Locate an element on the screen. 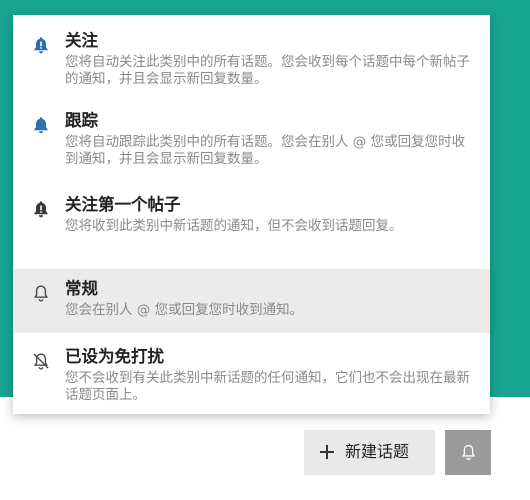 The width and height of the screenshot is (530, 500). bell-slash-icon is located at coordinates (41, 361).